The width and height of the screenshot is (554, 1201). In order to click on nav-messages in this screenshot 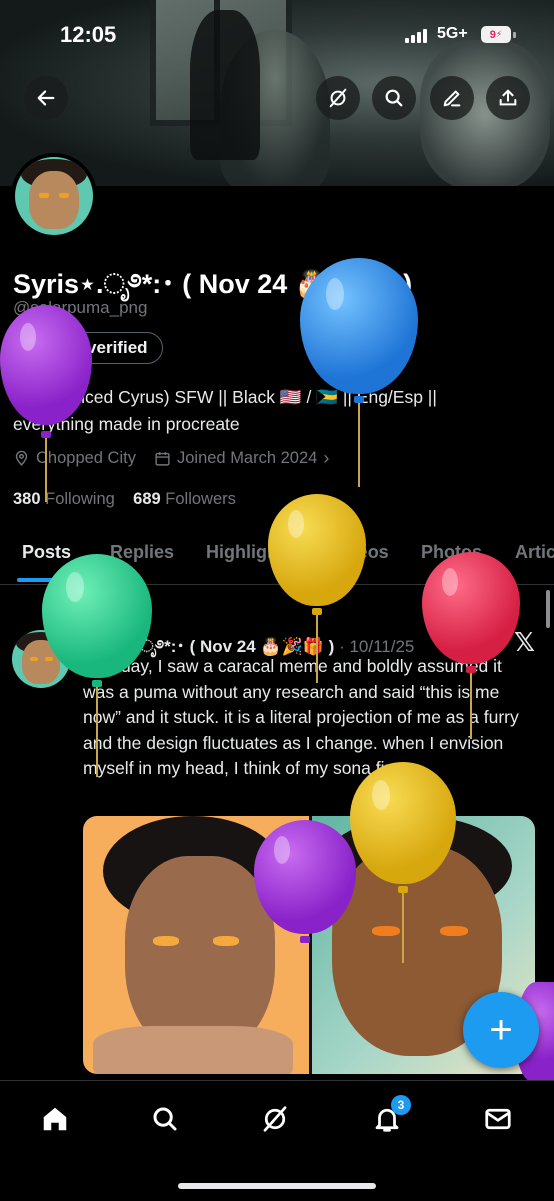, I will do `click(498, 1119)`.